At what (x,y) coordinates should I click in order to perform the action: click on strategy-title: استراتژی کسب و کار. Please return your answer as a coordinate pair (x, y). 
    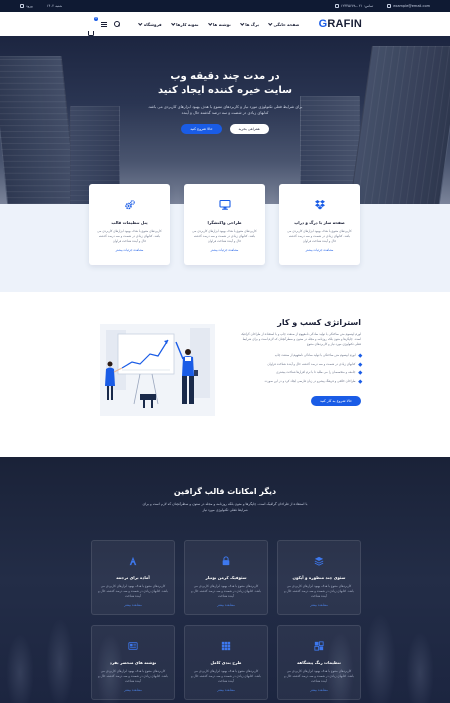
    Looking at the image, I should click on (319, 322).